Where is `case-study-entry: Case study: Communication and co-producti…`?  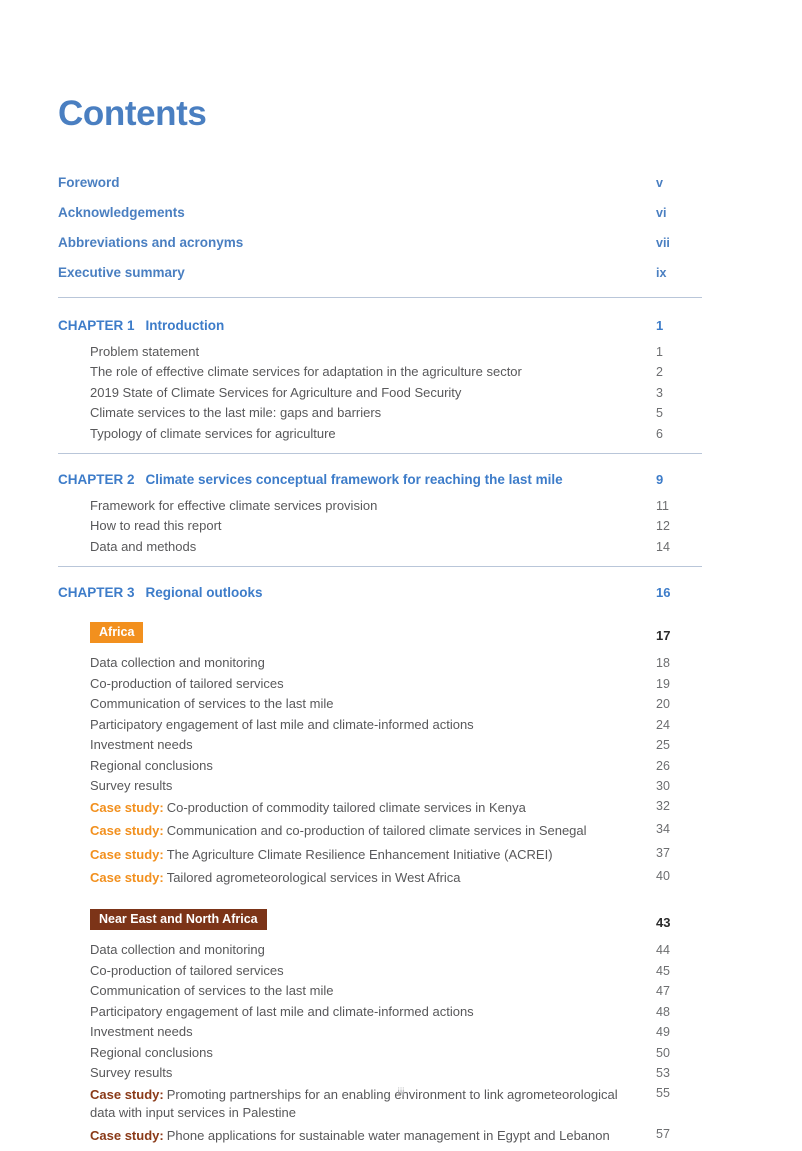
case-study-entry: Case study: Communication and co-producti… is located at coordinates (380, 831).